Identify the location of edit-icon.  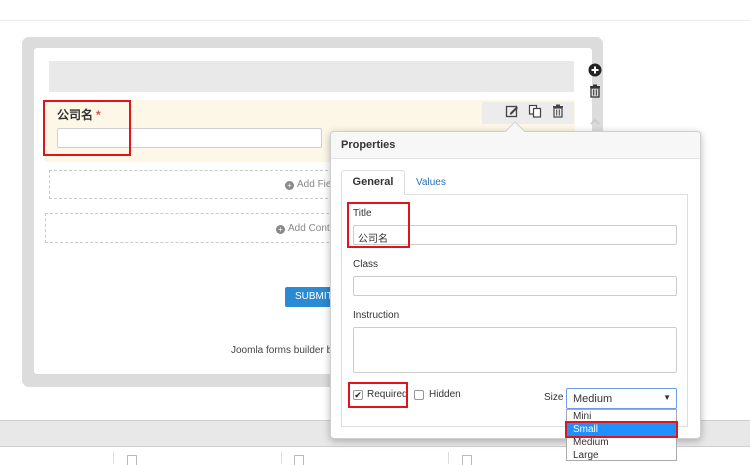
(512, 112).